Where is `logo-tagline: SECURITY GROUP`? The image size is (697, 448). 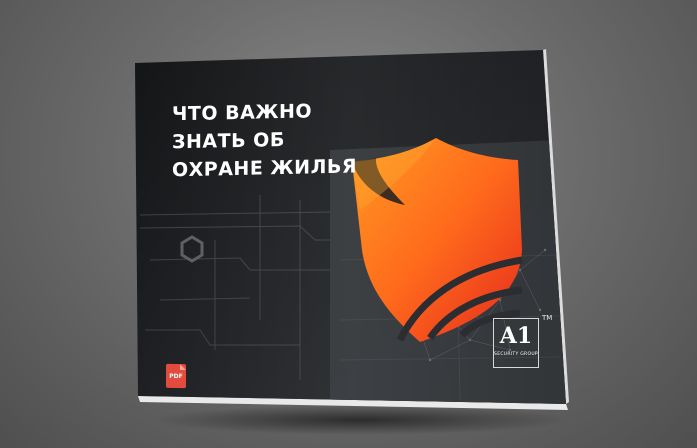 logo-tagline: SECURITY GROUP is located at coordinates (516, 354).